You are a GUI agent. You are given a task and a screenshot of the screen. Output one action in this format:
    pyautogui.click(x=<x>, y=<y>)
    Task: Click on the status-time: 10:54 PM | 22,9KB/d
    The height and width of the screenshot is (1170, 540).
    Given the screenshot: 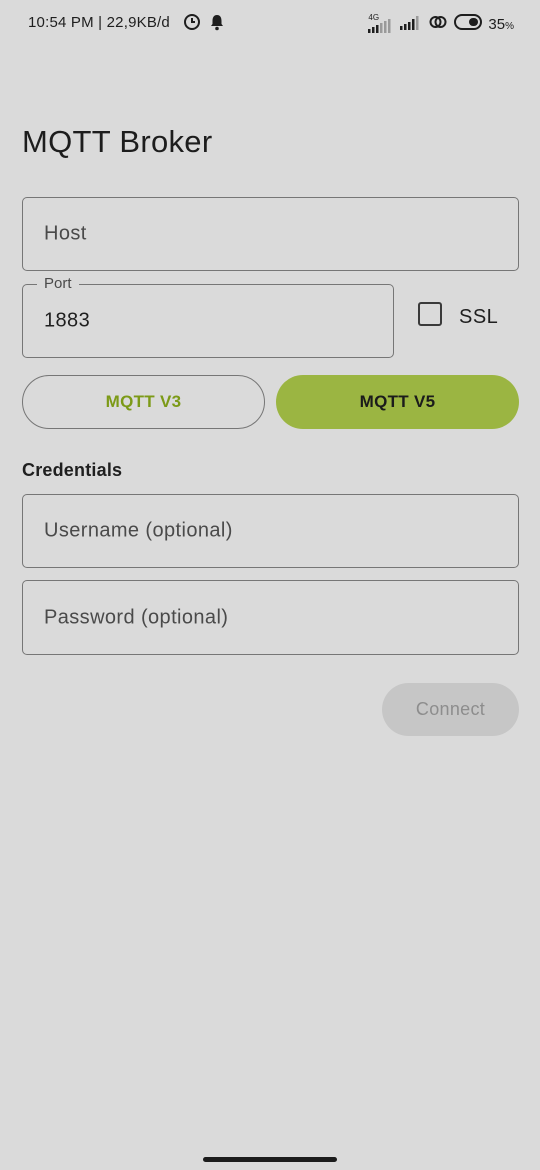 What is the action you would take?
    pyautogui.click(x=99, y=22)
    